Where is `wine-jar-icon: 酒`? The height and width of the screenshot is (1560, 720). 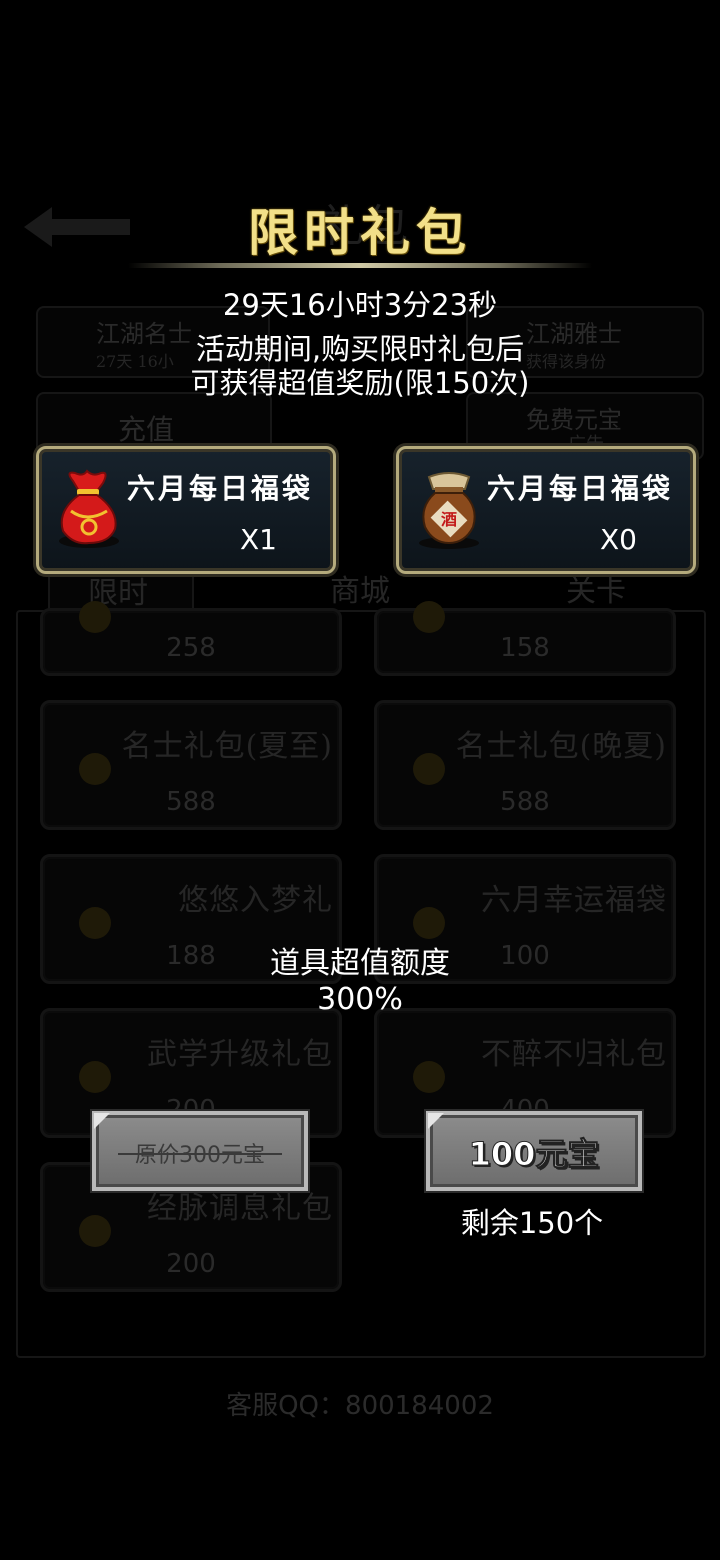 wine-jar-icon: 酒 is located at coordinates (449, 510).